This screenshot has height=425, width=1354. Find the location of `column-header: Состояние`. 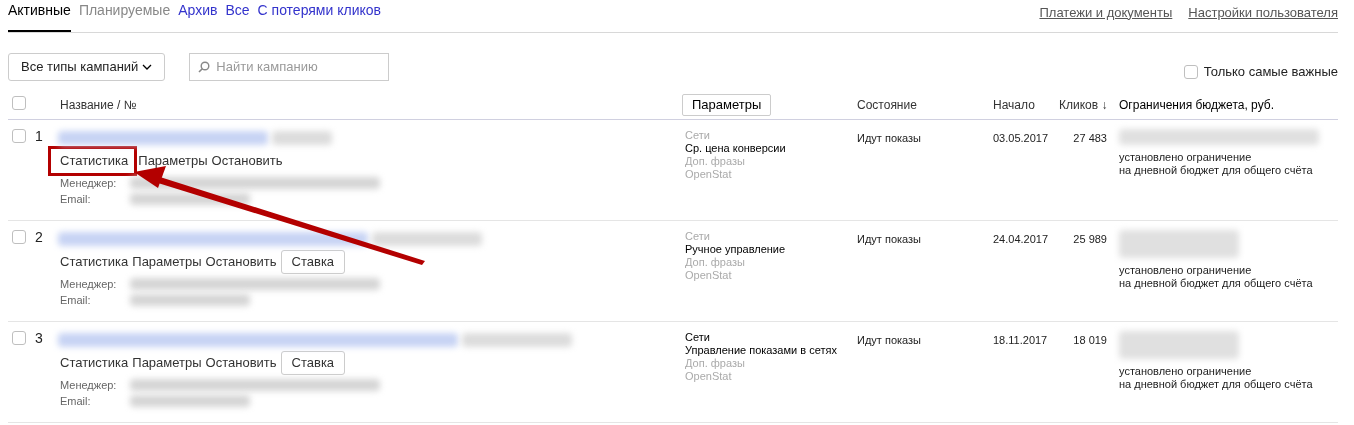

column-header: Состояние is located at coordinates (887, 105).